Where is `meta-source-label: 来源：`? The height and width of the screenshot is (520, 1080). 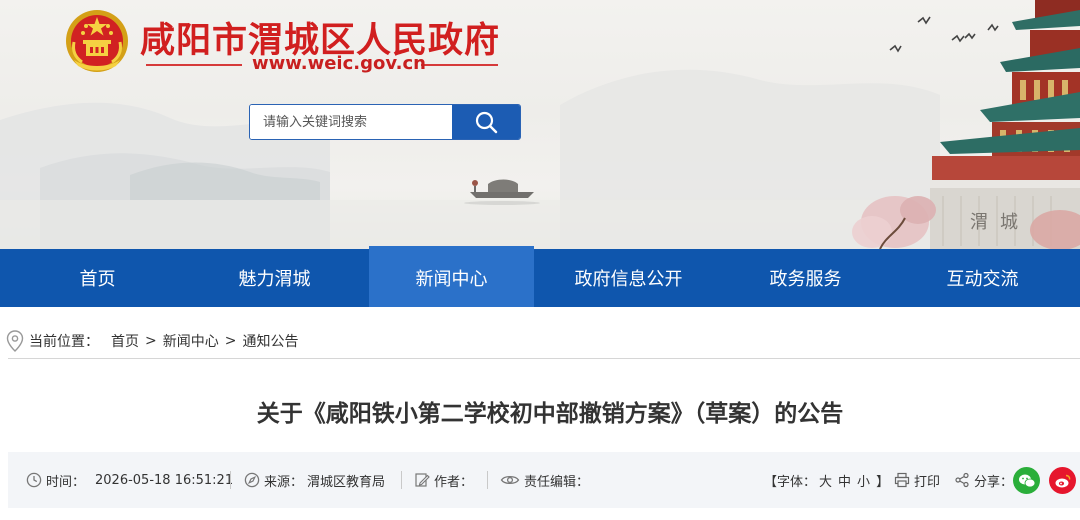
meta-source-label: 来源： is located at coordinates (284, 482).